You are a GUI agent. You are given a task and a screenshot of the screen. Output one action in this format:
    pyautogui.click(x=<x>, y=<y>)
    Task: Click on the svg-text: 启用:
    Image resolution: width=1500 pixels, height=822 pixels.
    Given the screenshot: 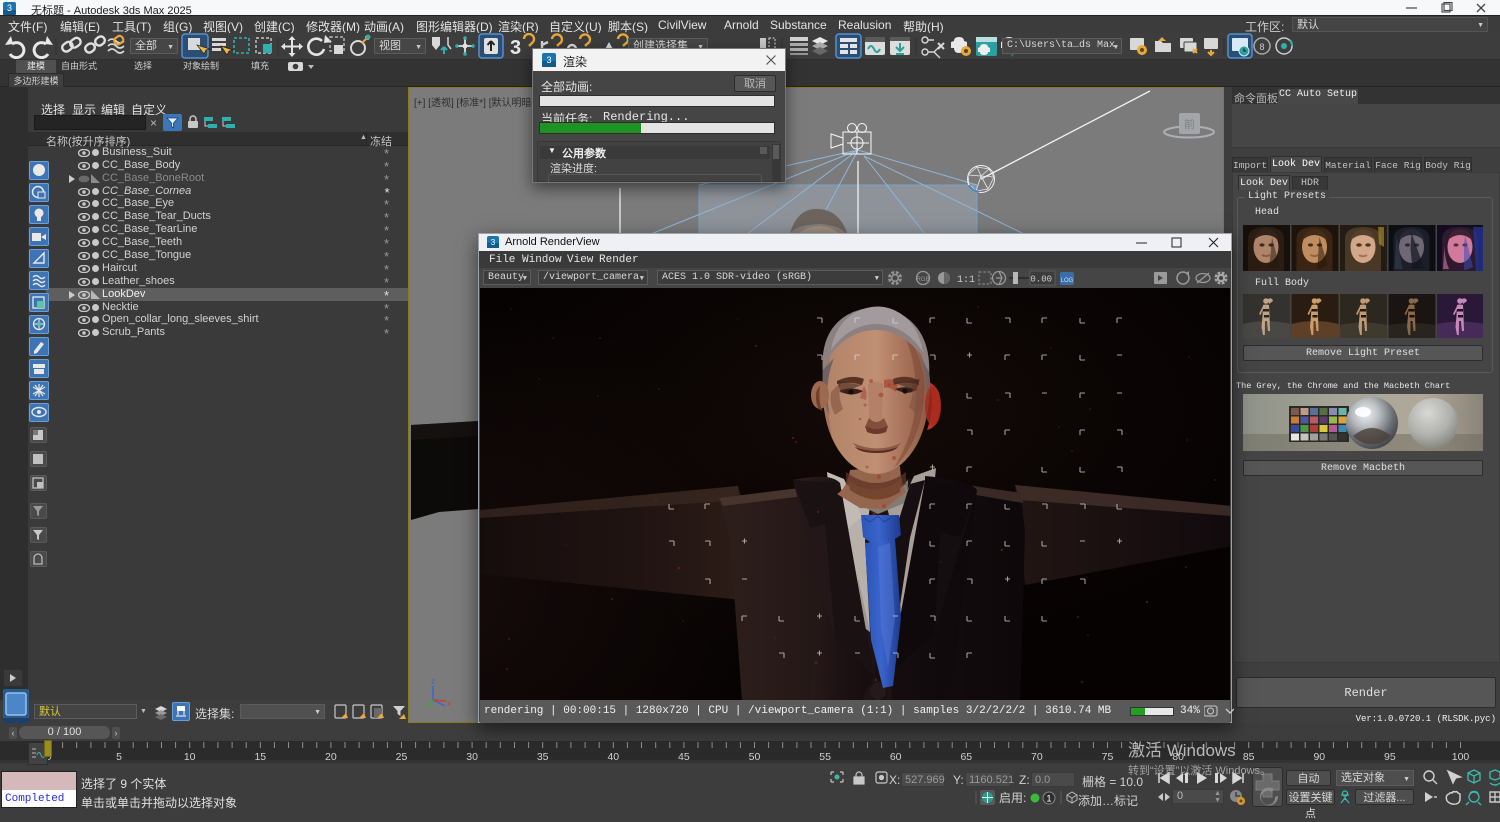 What is the action you would take?
    pyautogui.click(x=1012, y=798)
    